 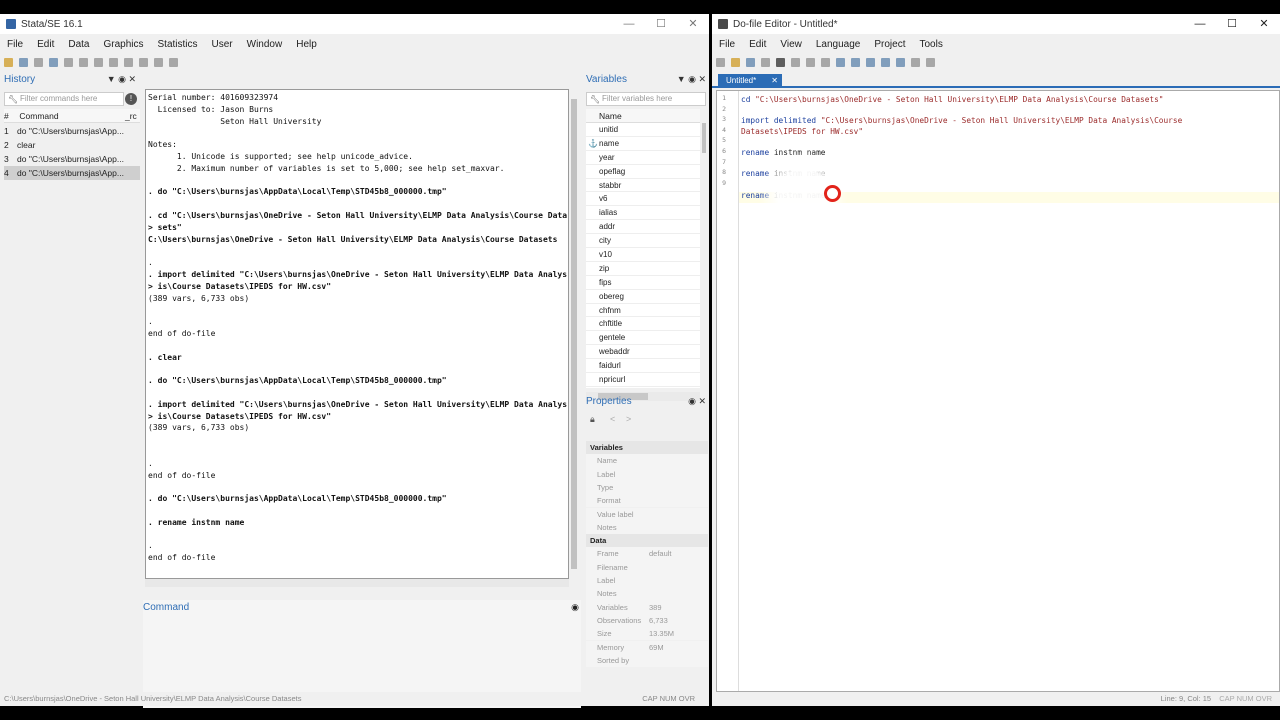 What do you see at coordinates (158, 62) in the screenshot?
I see `more-icon` at bounding box center [158, 62].